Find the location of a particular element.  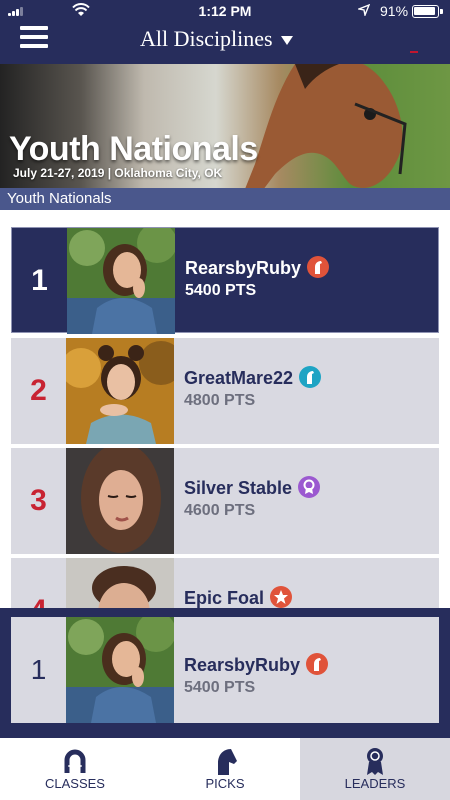

header: 1:12 PM 91% All Disciplines is located at coordinates (225, 32).